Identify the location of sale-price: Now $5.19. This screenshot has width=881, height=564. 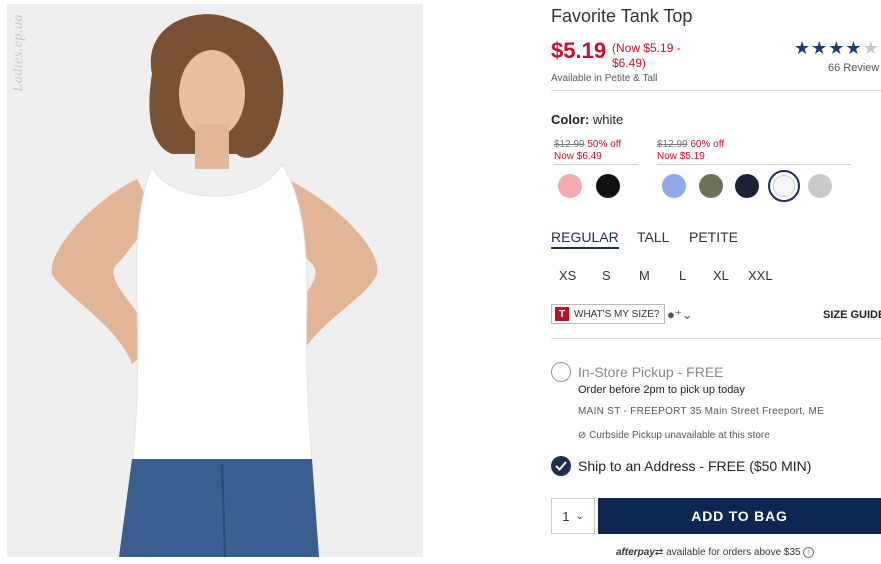
(681, 156).